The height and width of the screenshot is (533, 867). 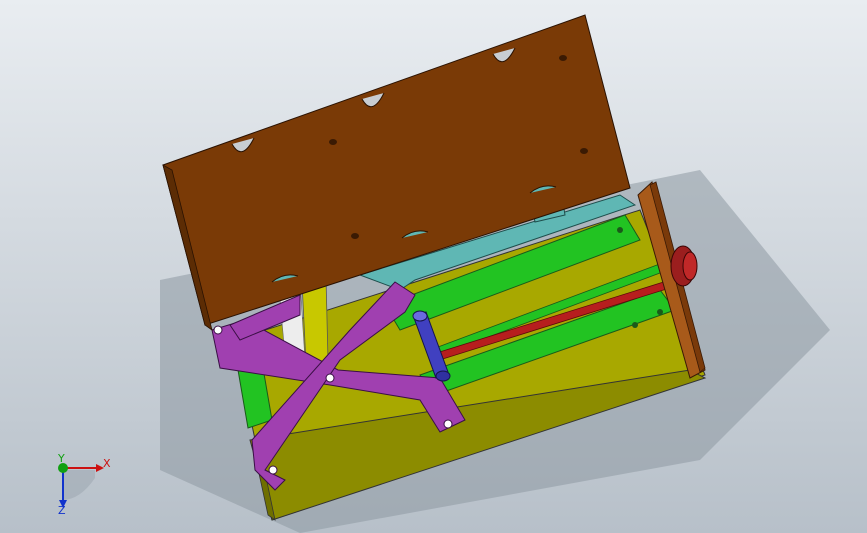 I want to click on z-axis-label: Z, so click(x=62, y=510).